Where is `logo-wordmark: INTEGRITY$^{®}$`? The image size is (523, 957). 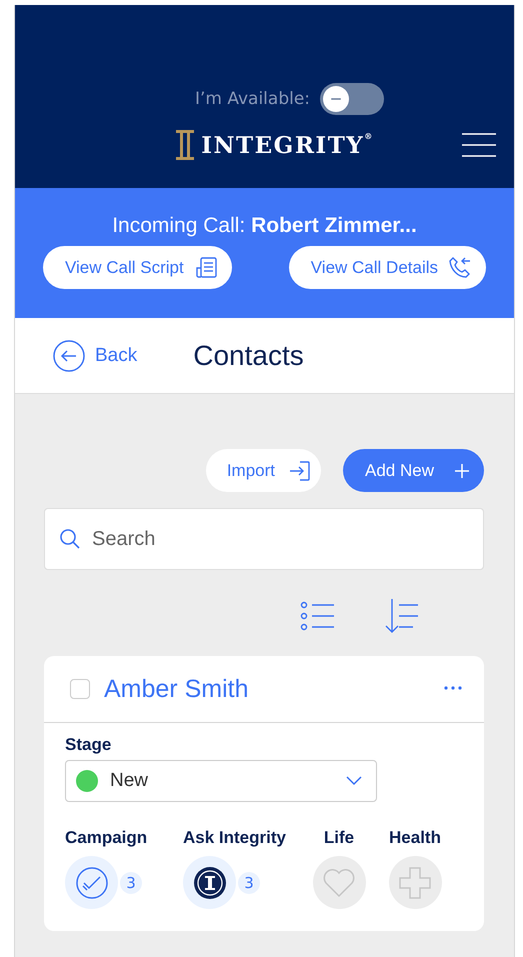
logo-wordmark: INTEGRITY$^{®}$ is located at coordinates (287, 145).